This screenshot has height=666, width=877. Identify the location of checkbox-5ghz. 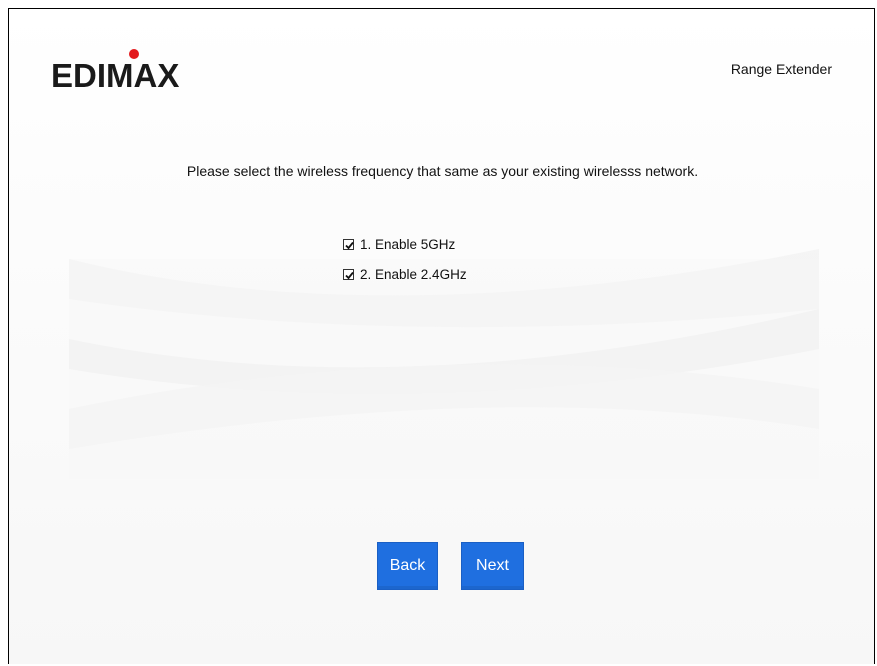
(348, 244).